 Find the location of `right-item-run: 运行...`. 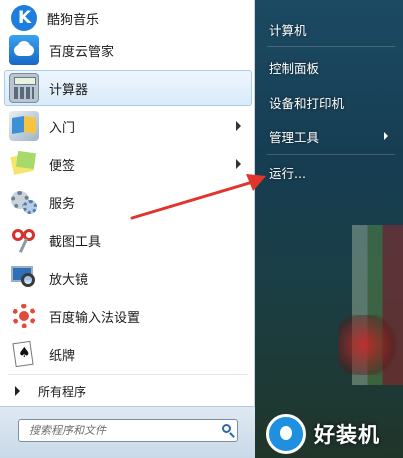

right-item-run: 运行... is located at coordinates (330, 172).